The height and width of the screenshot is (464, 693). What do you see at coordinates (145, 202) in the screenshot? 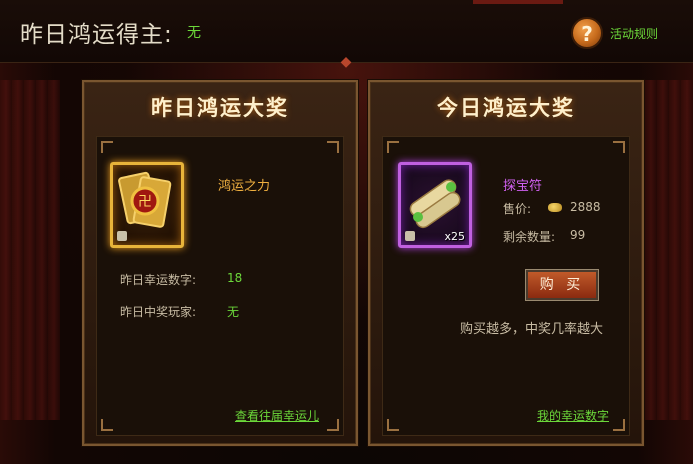
I see `svg-text: 卍` at bounding box center [145, 202].